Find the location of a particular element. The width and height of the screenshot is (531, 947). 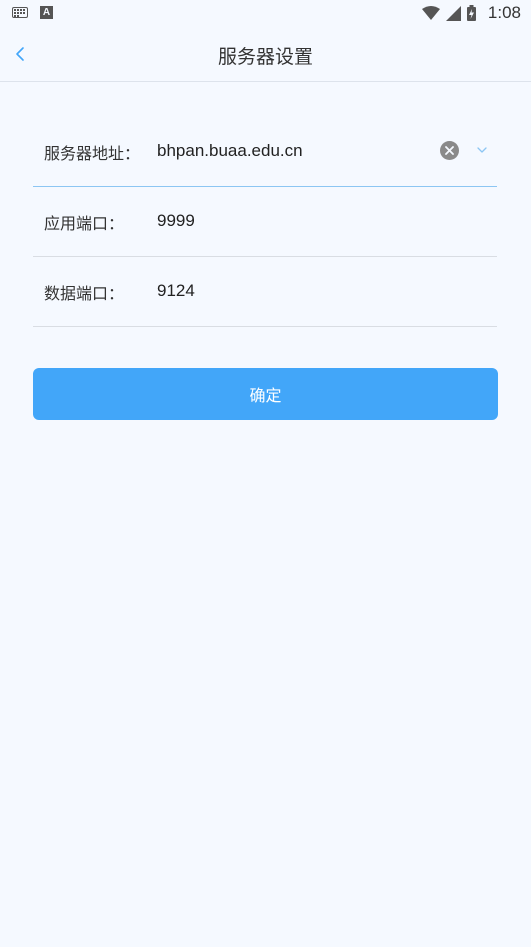

data-port-input is located at coordinates (292, 291).